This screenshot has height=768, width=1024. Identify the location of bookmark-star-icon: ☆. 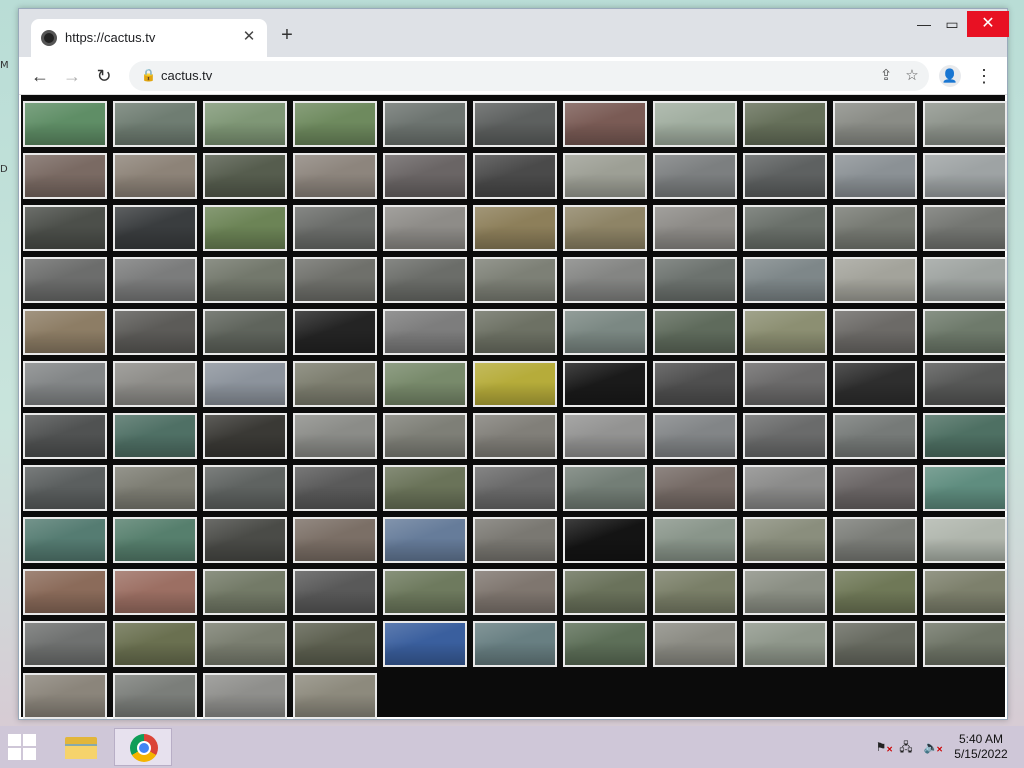
(912, 76).